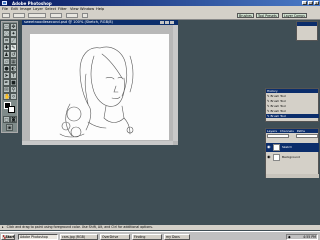 This screenshot has height=240, width=320. I want to click on move-tool-icon: ✥, so click(13, 26).